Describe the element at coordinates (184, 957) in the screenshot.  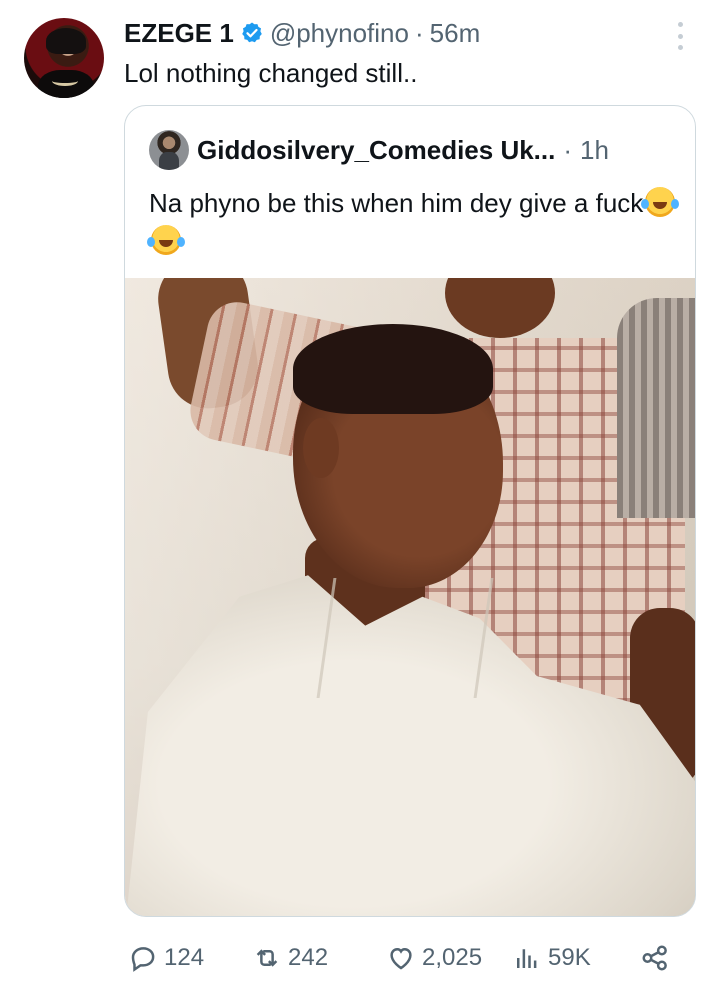
I see `reply-count: 124` at that location.